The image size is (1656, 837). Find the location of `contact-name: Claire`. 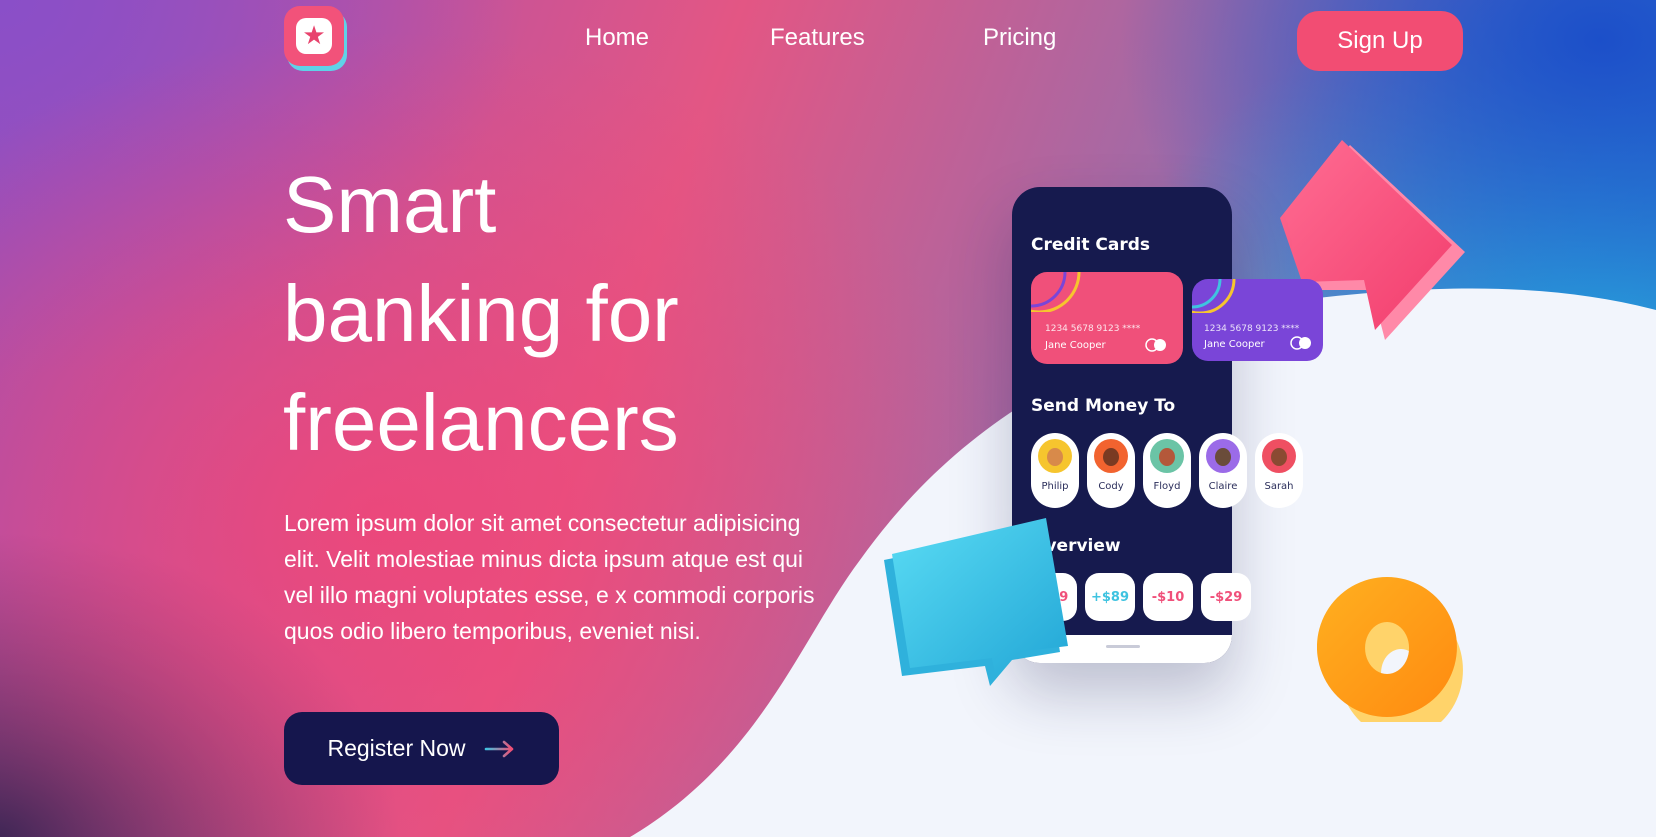

contact-name: Claire is located at coordinates (1223, 486).